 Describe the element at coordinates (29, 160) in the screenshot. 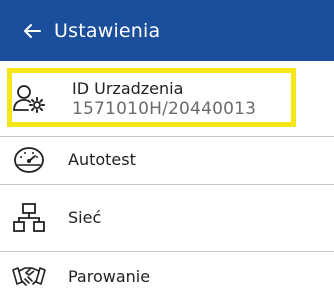

I see `speedometer-icon` at that location.